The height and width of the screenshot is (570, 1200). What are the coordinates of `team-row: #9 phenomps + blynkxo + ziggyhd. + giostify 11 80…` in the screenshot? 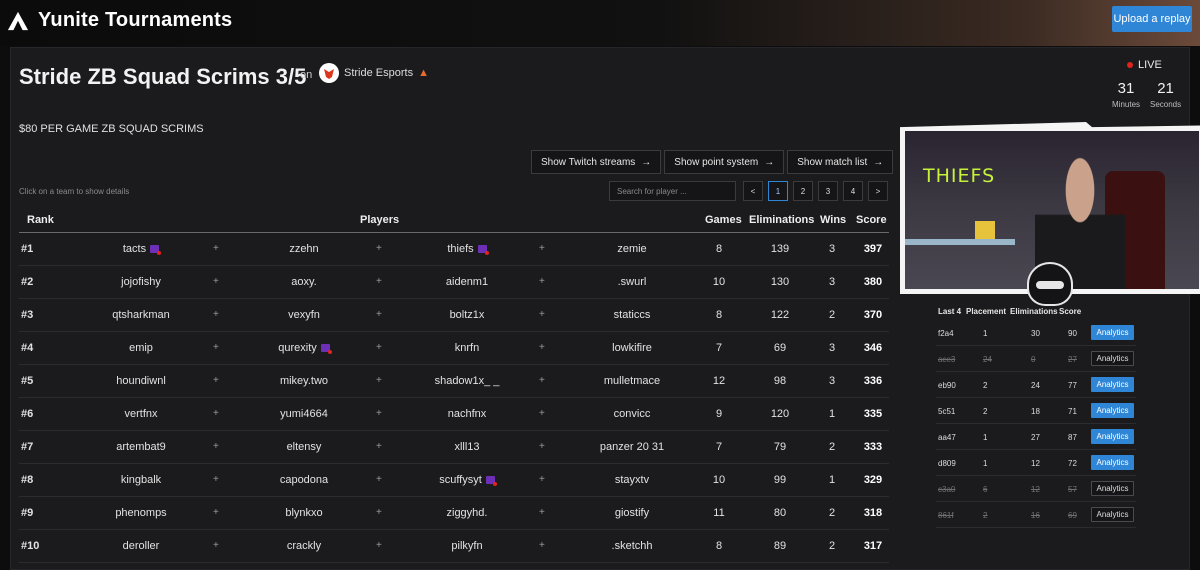 It's located at (454, 513).